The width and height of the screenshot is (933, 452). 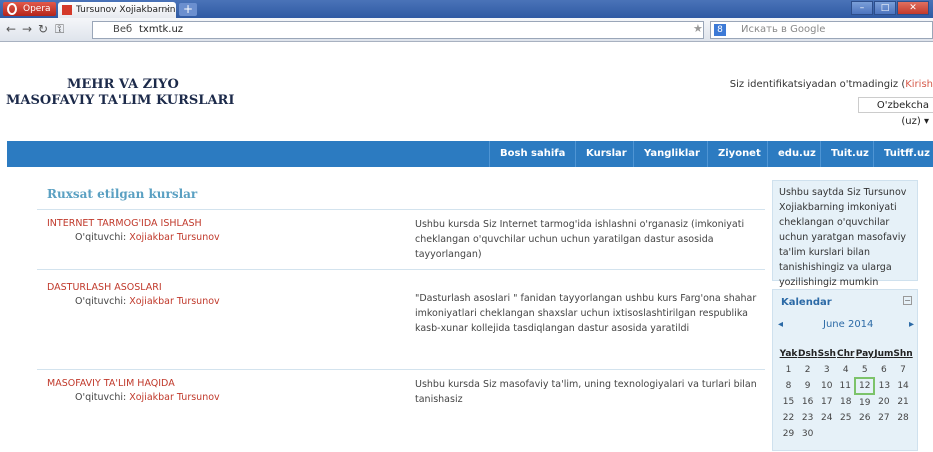 I want to click on close-window-icon: ✕, so click(x=913, y=8).